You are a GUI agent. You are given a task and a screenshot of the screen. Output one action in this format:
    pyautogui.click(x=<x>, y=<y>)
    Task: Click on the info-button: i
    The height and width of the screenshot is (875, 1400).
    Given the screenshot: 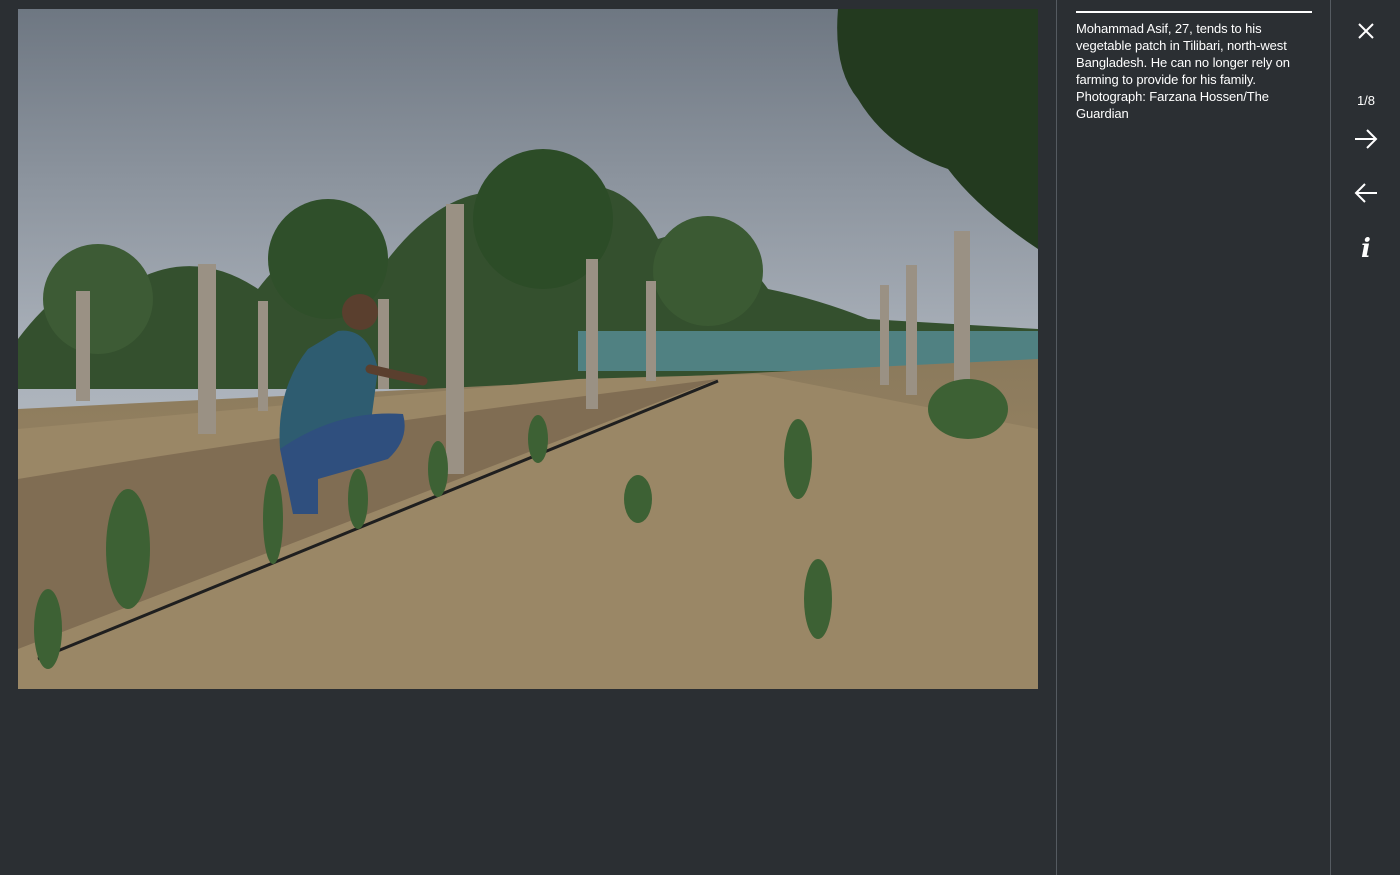 What is the action you would take?
    pyautogui.click(x=1365, y=249)
    